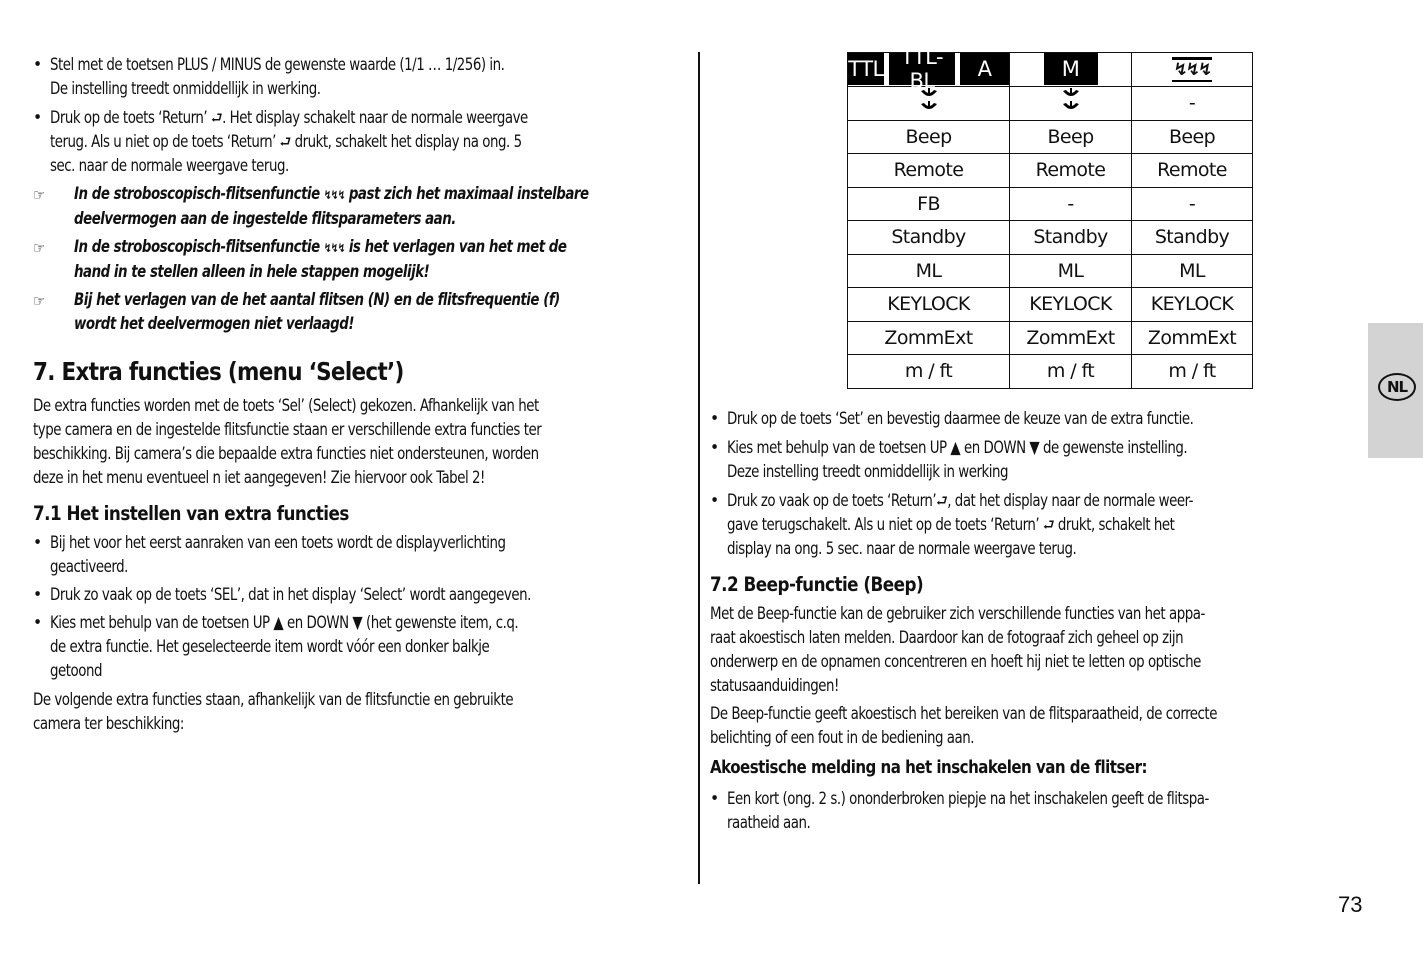 The image size is (1423, 954). I want to click on header-cell-ttl-modes: TTL TTL-BL A, so click(928, 69).